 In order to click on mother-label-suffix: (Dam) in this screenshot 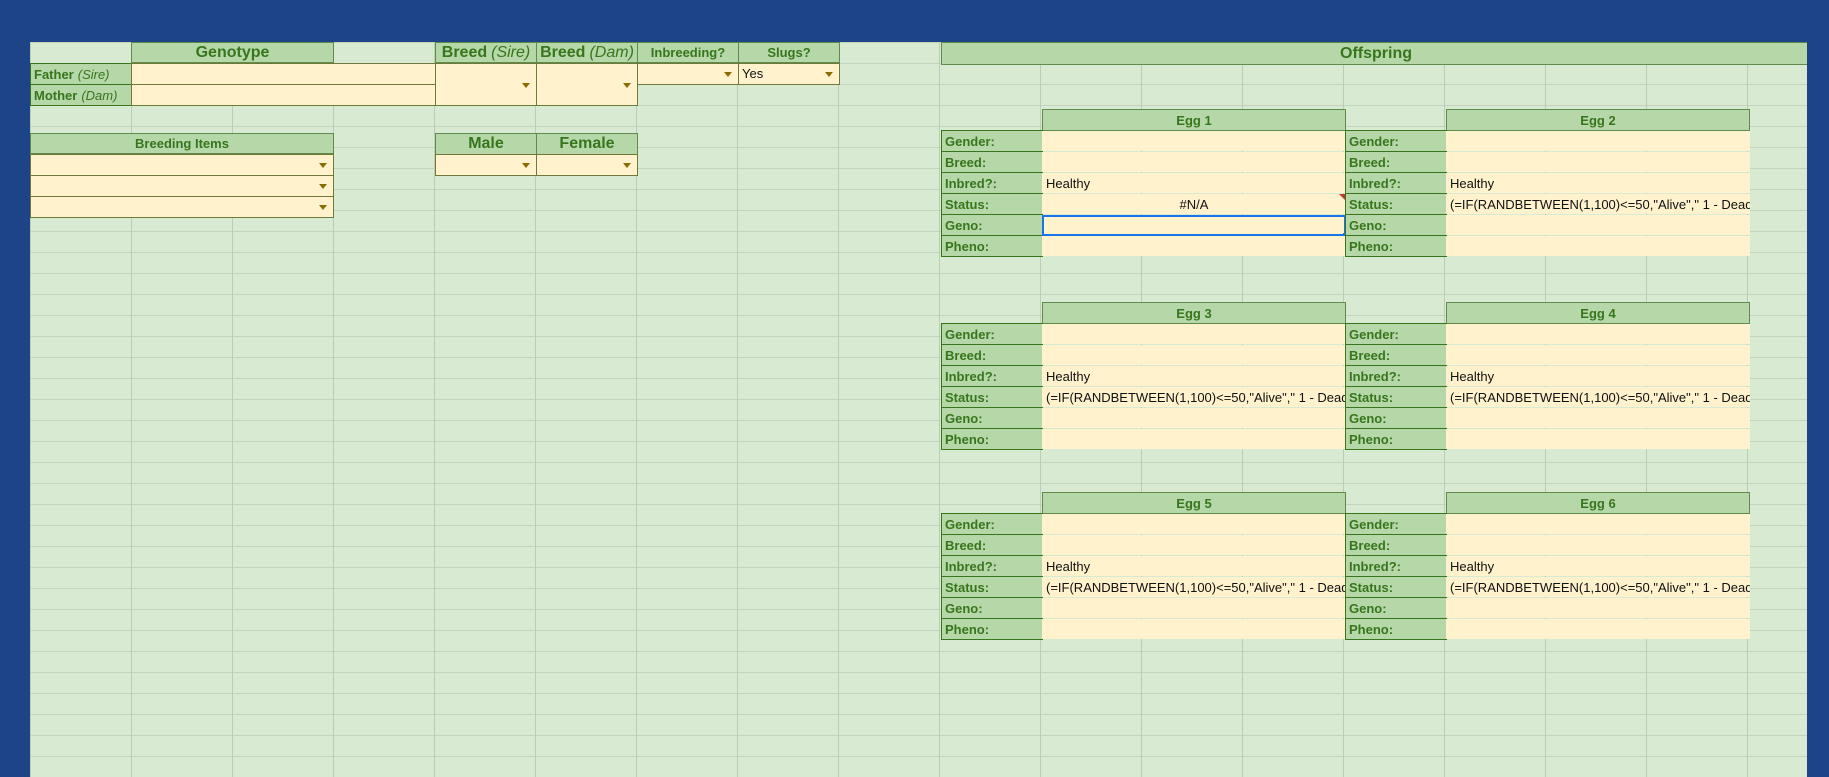, I will do `click(99, 95)`.